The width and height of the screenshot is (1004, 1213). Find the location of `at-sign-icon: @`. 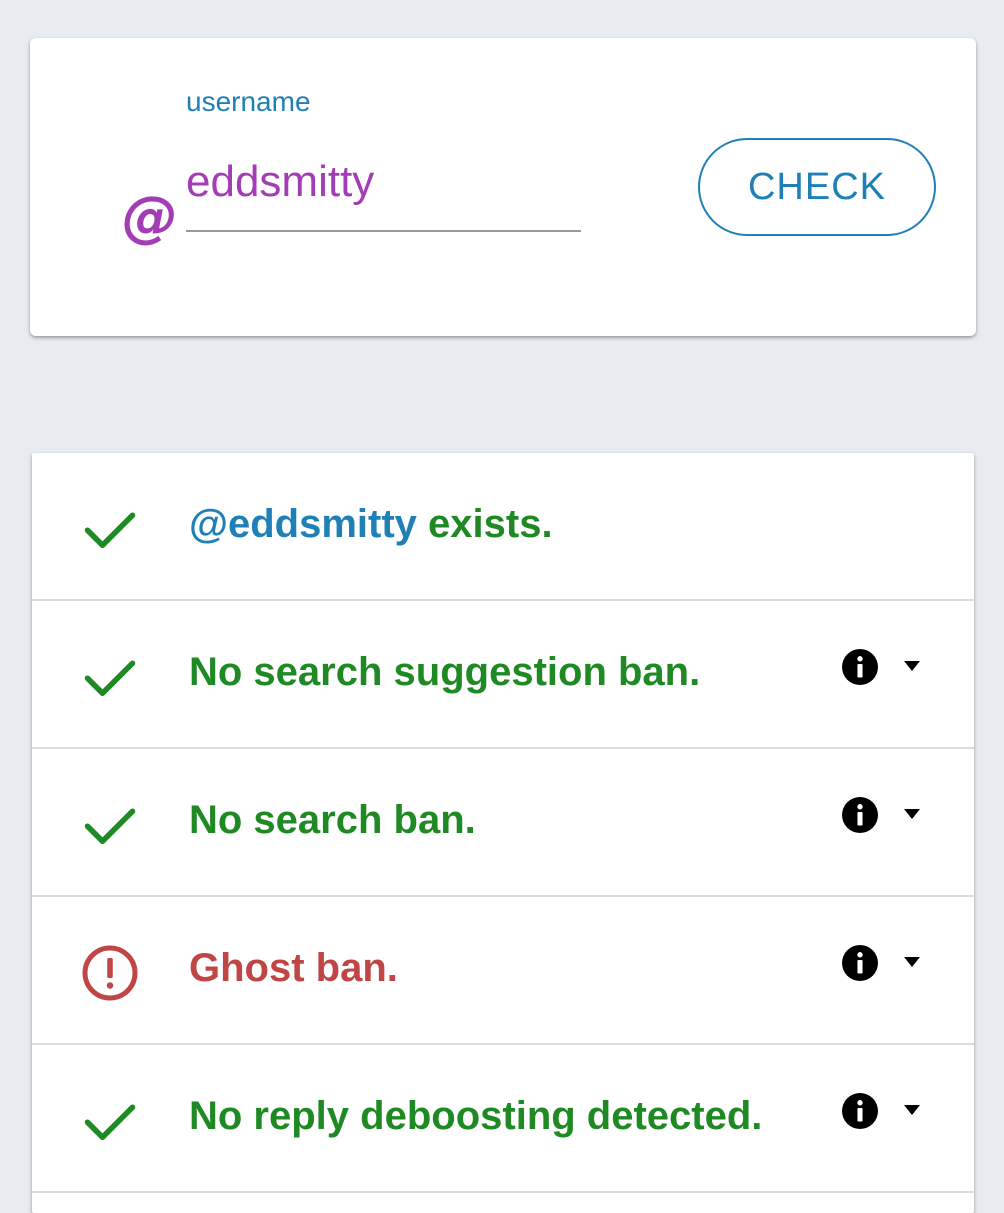

at-sign-icon: @ is located at coordinates (150, 217).